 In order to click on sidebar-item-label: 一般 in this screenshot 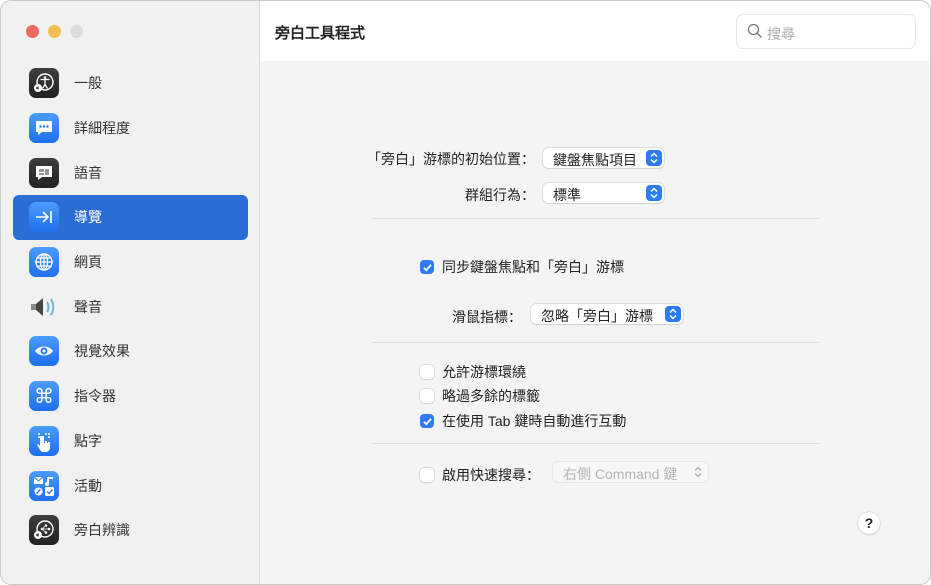, I will do `click(88, 83)`.